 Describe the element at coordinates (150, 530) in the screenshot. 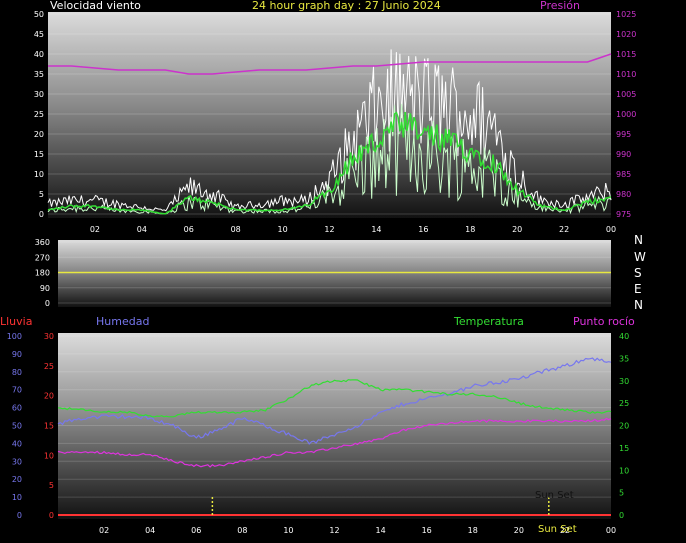

I see `climate-x-tick-label: 04` at that location.